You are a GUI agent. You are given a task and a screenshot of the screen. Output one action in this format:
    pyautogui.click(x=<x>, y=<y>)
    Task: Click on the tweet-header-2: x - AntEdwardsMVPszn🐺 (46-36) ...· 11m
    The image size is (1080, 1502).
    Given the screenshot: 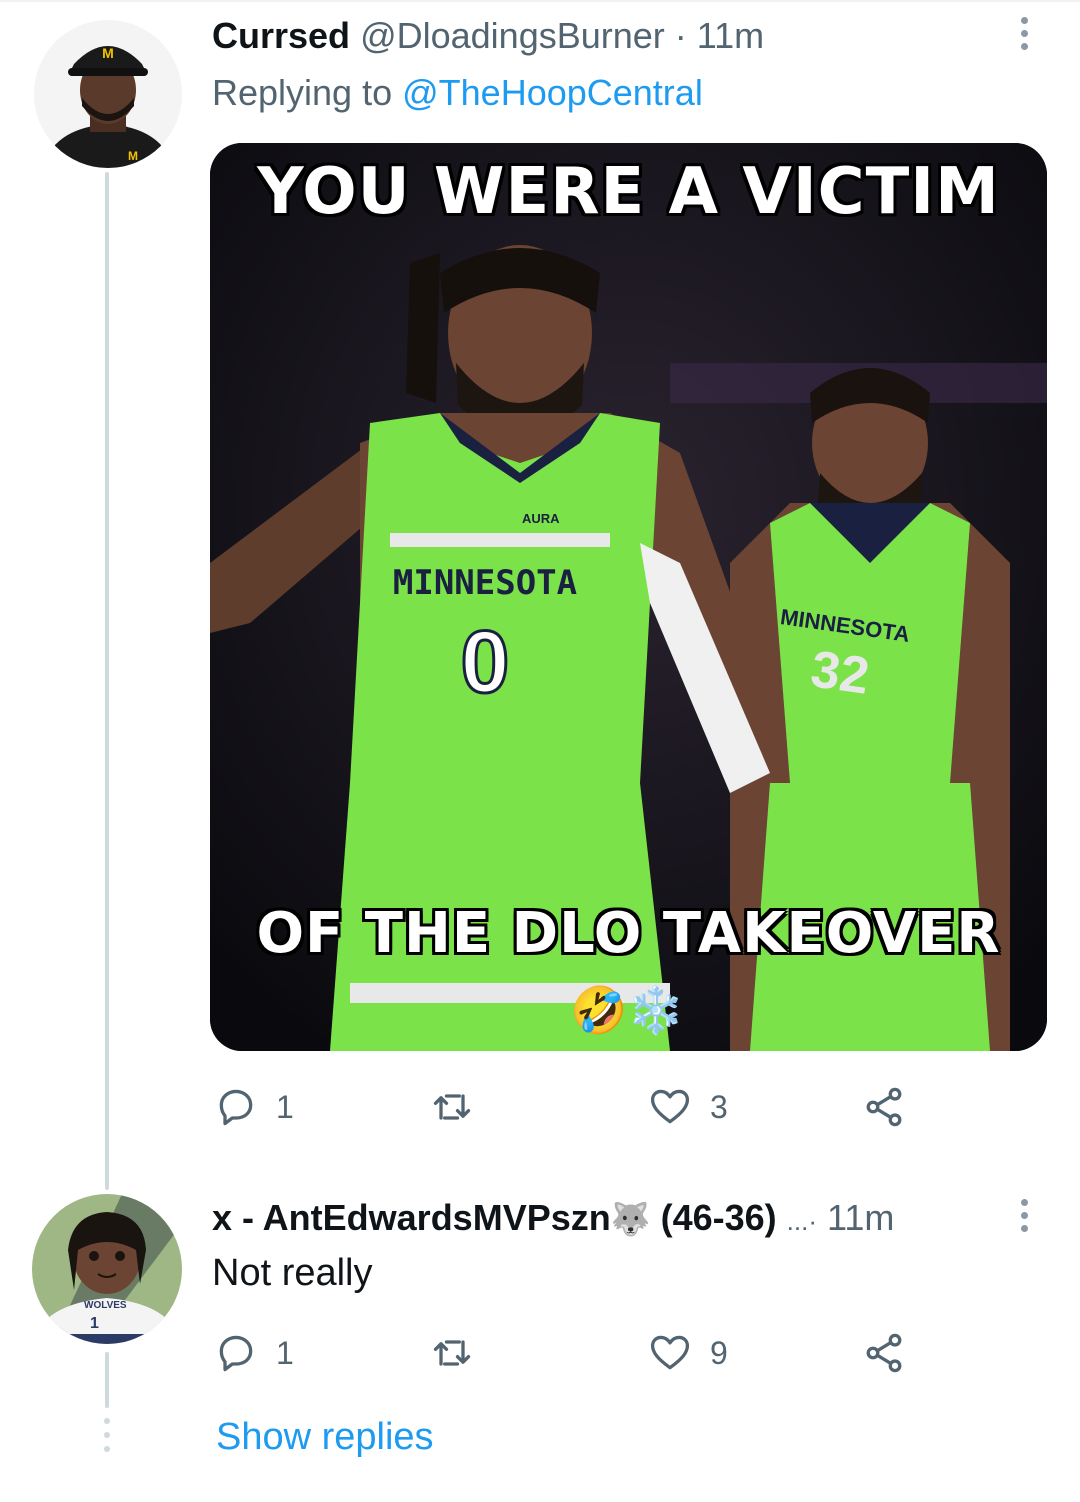 What is the action you would take?
    pyautogui.click(x=553, y=1219)
    